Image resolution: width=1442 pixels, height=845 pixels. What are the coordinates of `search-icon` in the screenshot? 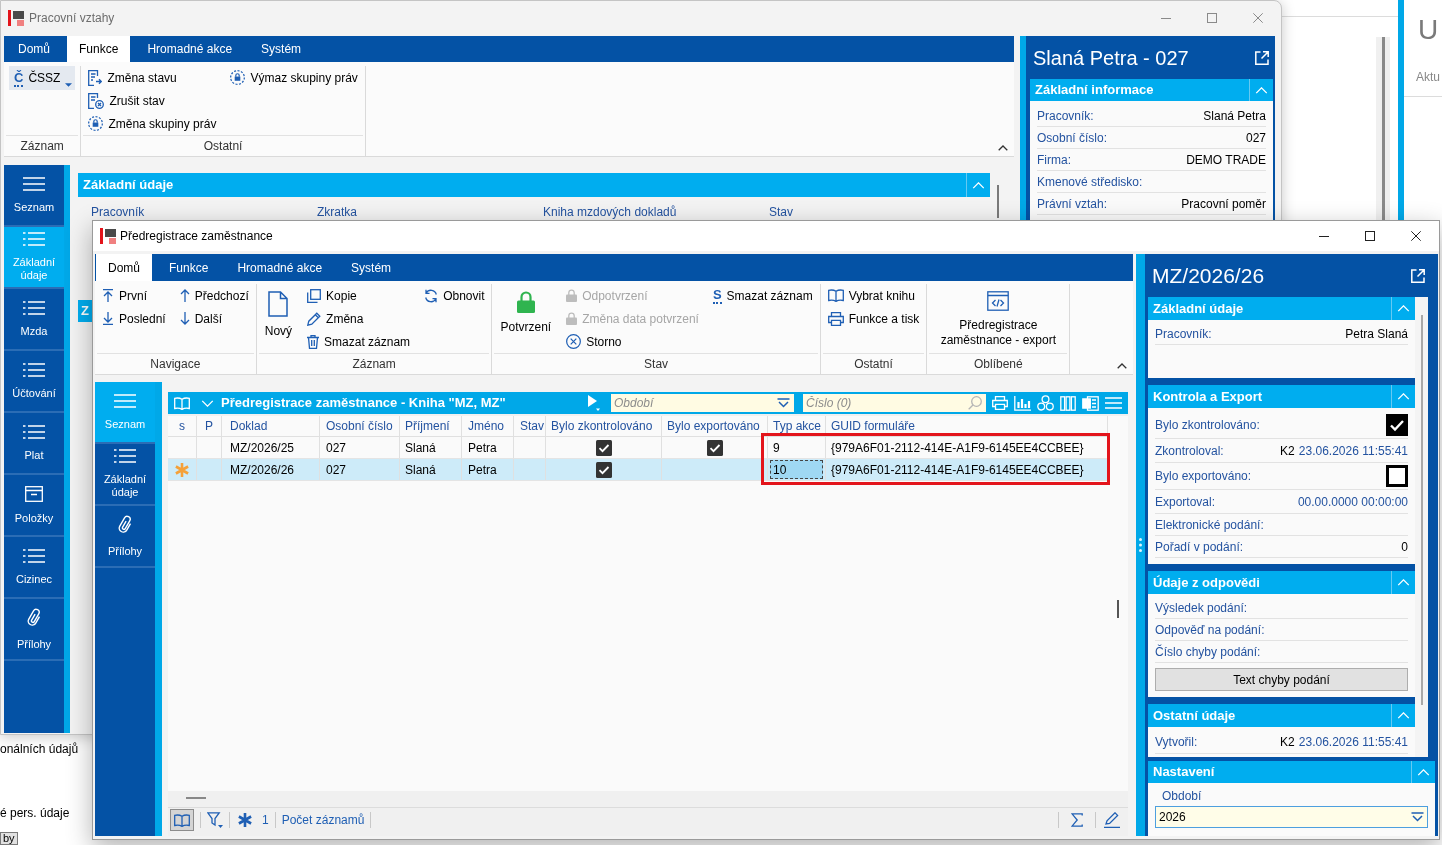 It's located at (975, 403).